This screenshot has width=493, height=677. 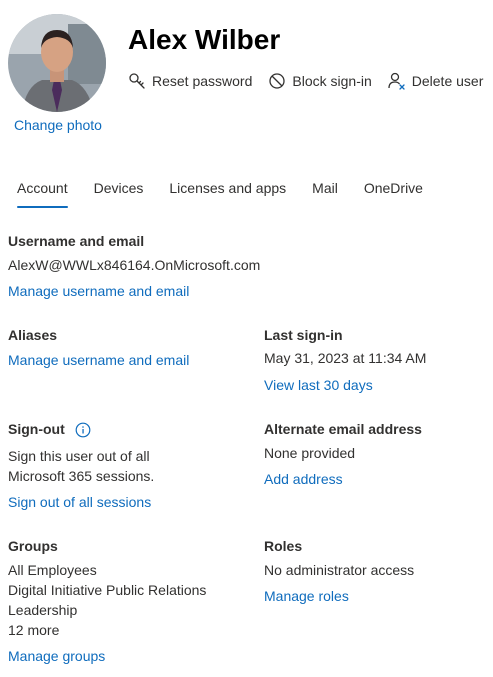 I want to click on manage-groups-link: Manage groups, so click(x=56, y=656).